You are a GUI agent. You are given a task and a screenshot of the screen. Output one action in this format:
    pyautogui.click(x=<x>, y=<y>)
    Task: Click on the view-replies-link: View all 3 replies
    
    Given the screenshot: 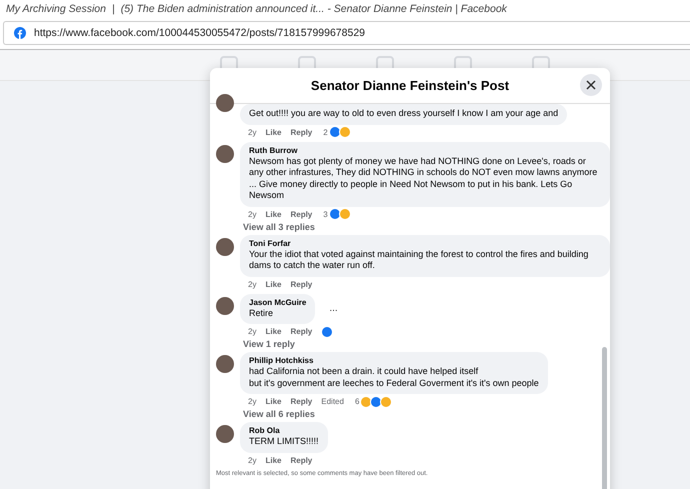 What is the action you would take?
    pyautogui.click(x=279, y=227)
    